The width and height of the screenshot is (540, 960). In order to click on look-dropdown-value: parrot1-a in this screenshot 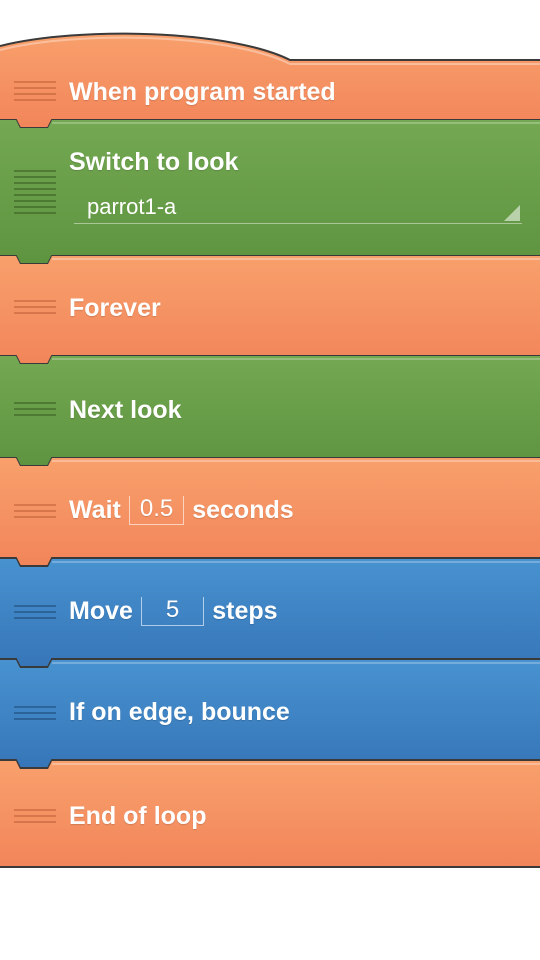, I will do `click(132, 206)`.